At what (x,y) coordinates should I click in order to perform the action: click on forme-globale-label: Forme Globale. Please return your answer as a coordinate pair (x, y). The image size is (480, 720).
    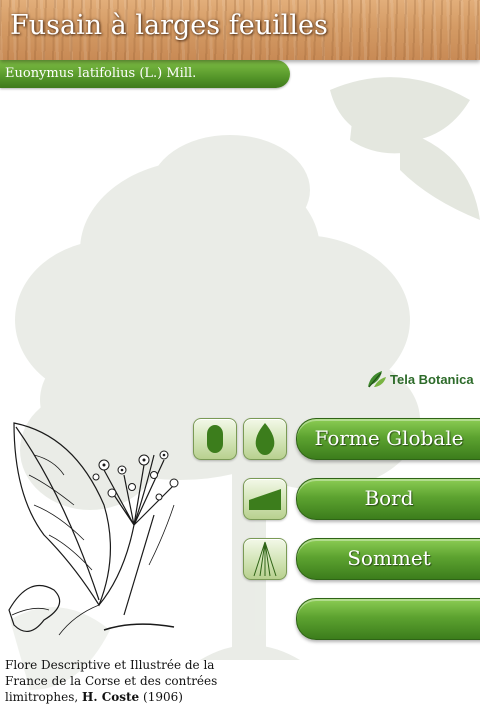
    Looking at the image, I should click on (389, 438).